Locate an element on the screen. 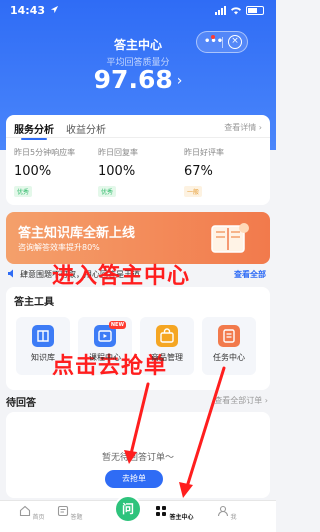 Image resolution: width=320 pixels, height=532 pixels. book-icon is located at coordinates (43, 336).